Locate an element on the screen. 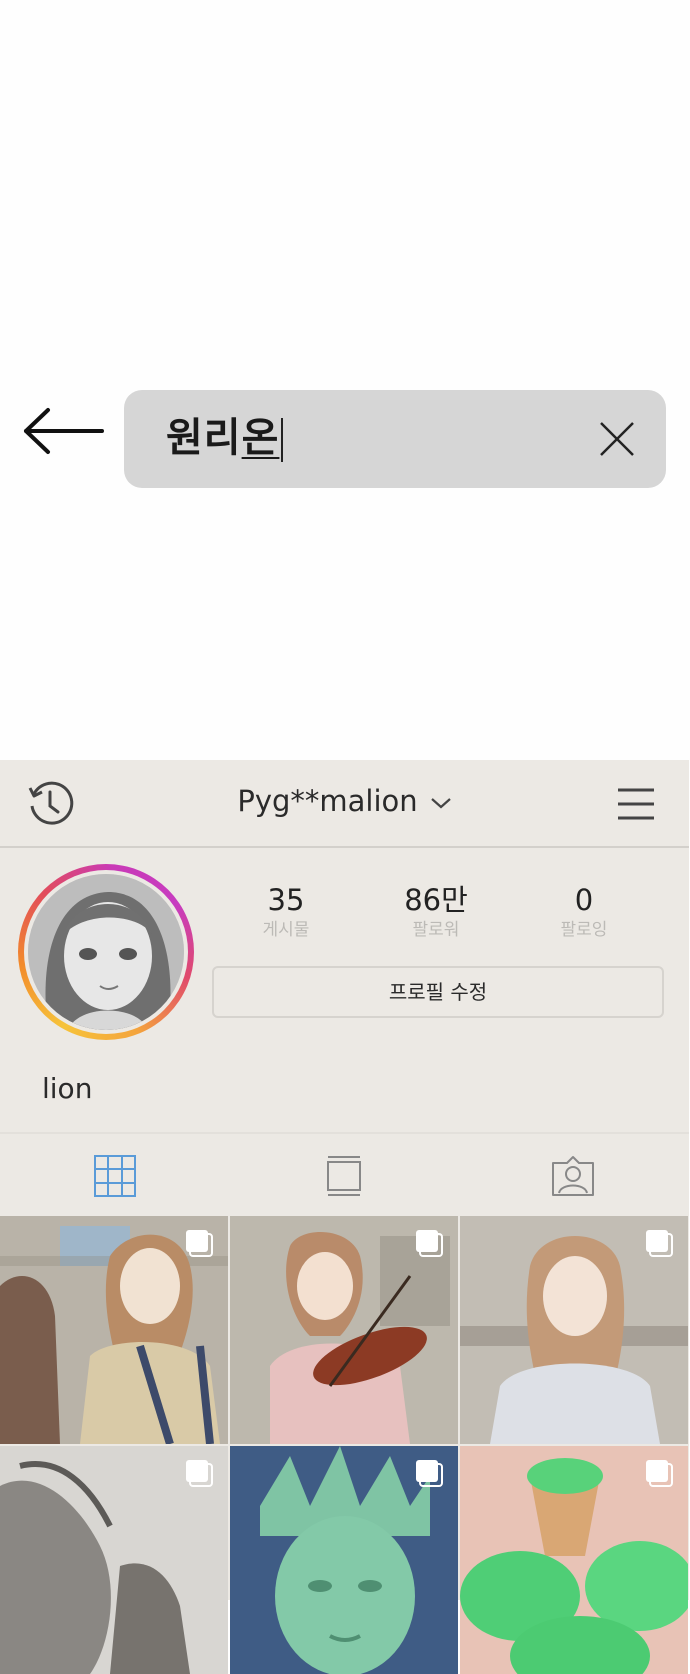 The height and width of the screenshot is (1674, 690). profile-avatar is located at coordinates (106, 952).